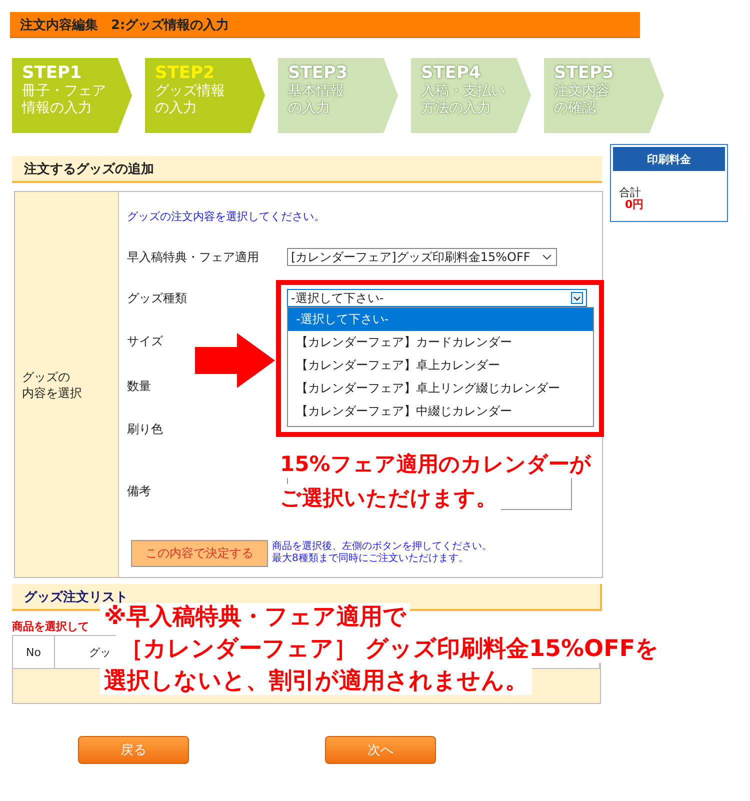  Describe the element at coordinates (64, 91) in the screenshot. I see `step-text: 冊子・フェア` at that location.